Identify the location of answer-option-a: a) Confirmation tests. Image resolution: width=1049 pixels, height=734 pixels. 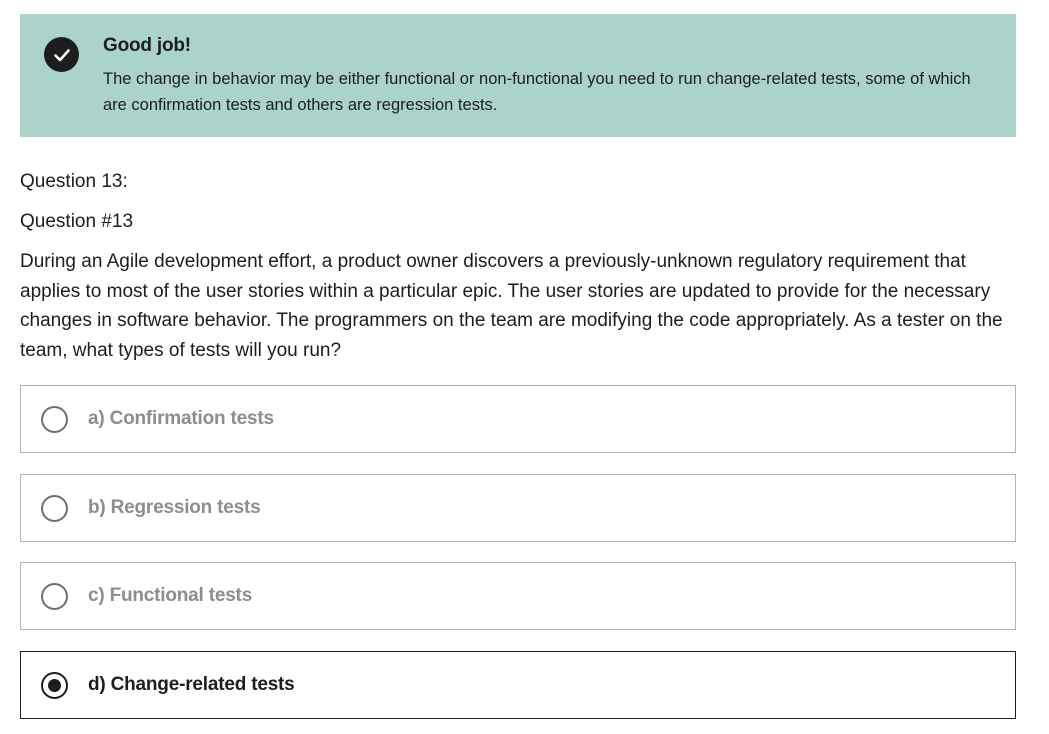
(518, 419).